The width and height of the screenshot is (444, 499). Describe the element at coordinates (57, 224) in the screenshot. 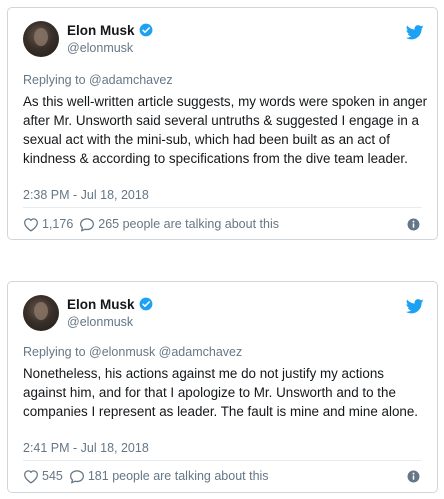

I see `like-count: 1,176` at that location.